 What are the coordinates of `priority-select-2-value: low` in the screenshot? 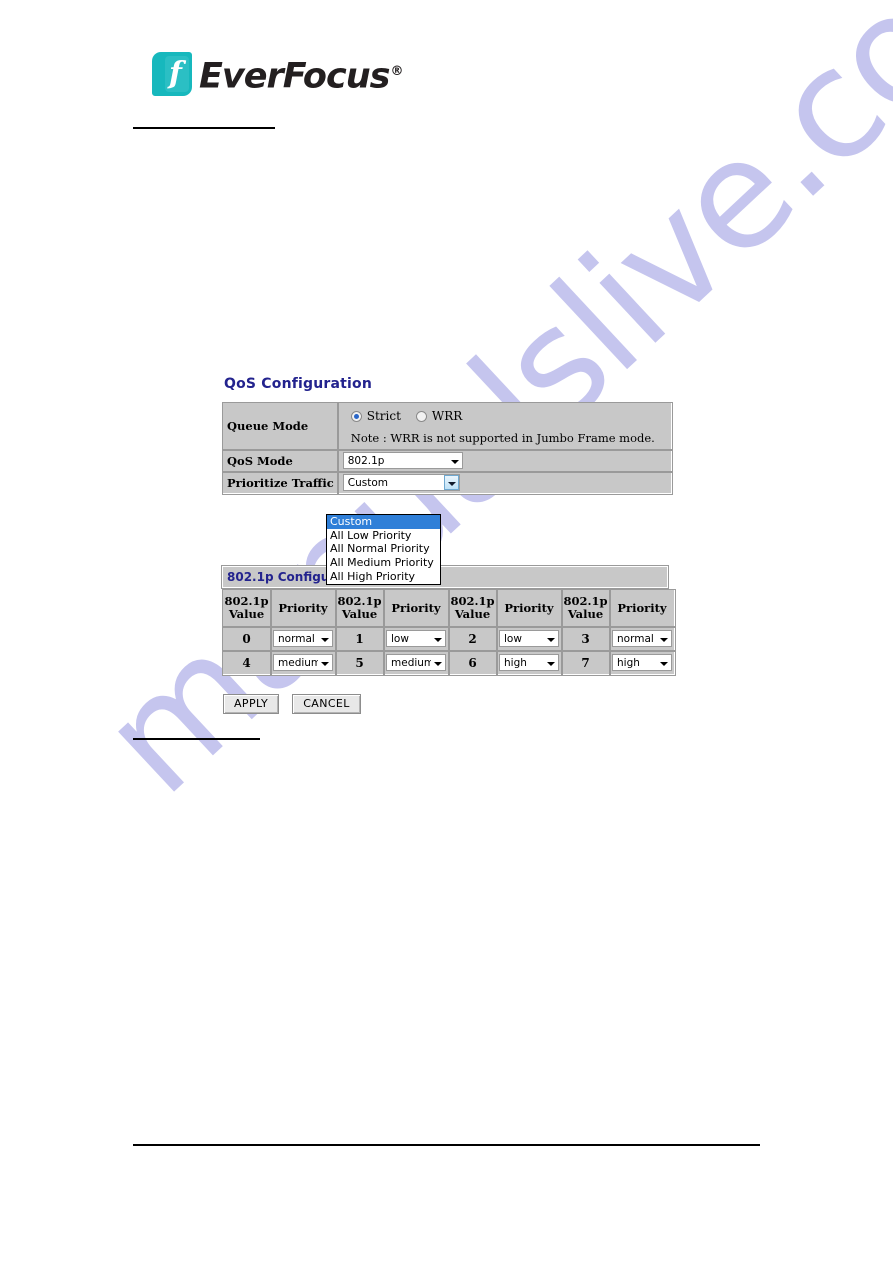 It's located at (513, 639).